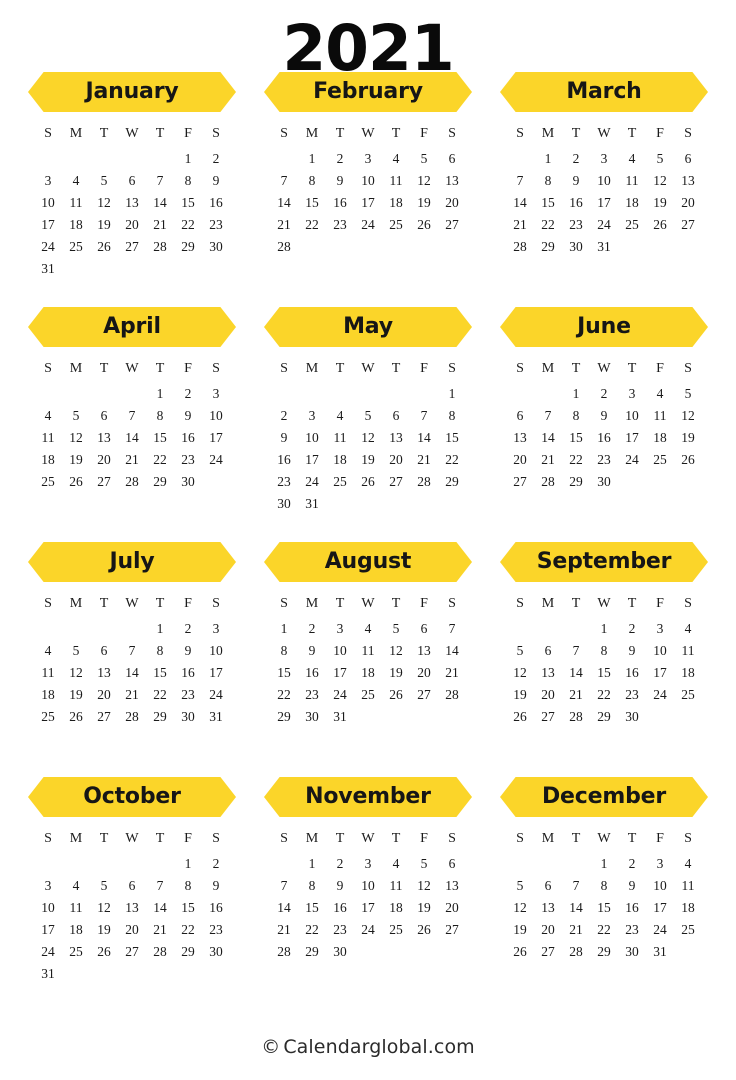 Image resolution: width=736 pixels, height=1080 pixels. Describe the element at coordinates (368, 327) in the screenshot. I see `month-banner-may: May` at that location.